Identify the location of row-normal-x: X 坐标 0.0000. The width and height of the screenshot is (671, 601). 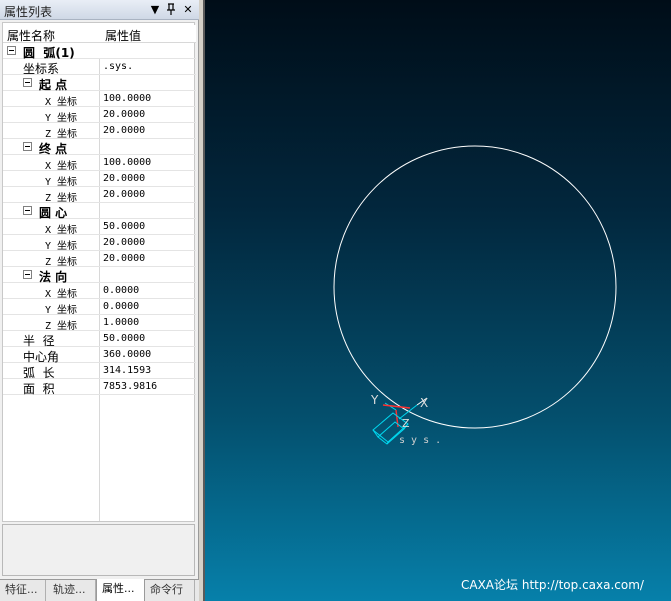
(99, 291).